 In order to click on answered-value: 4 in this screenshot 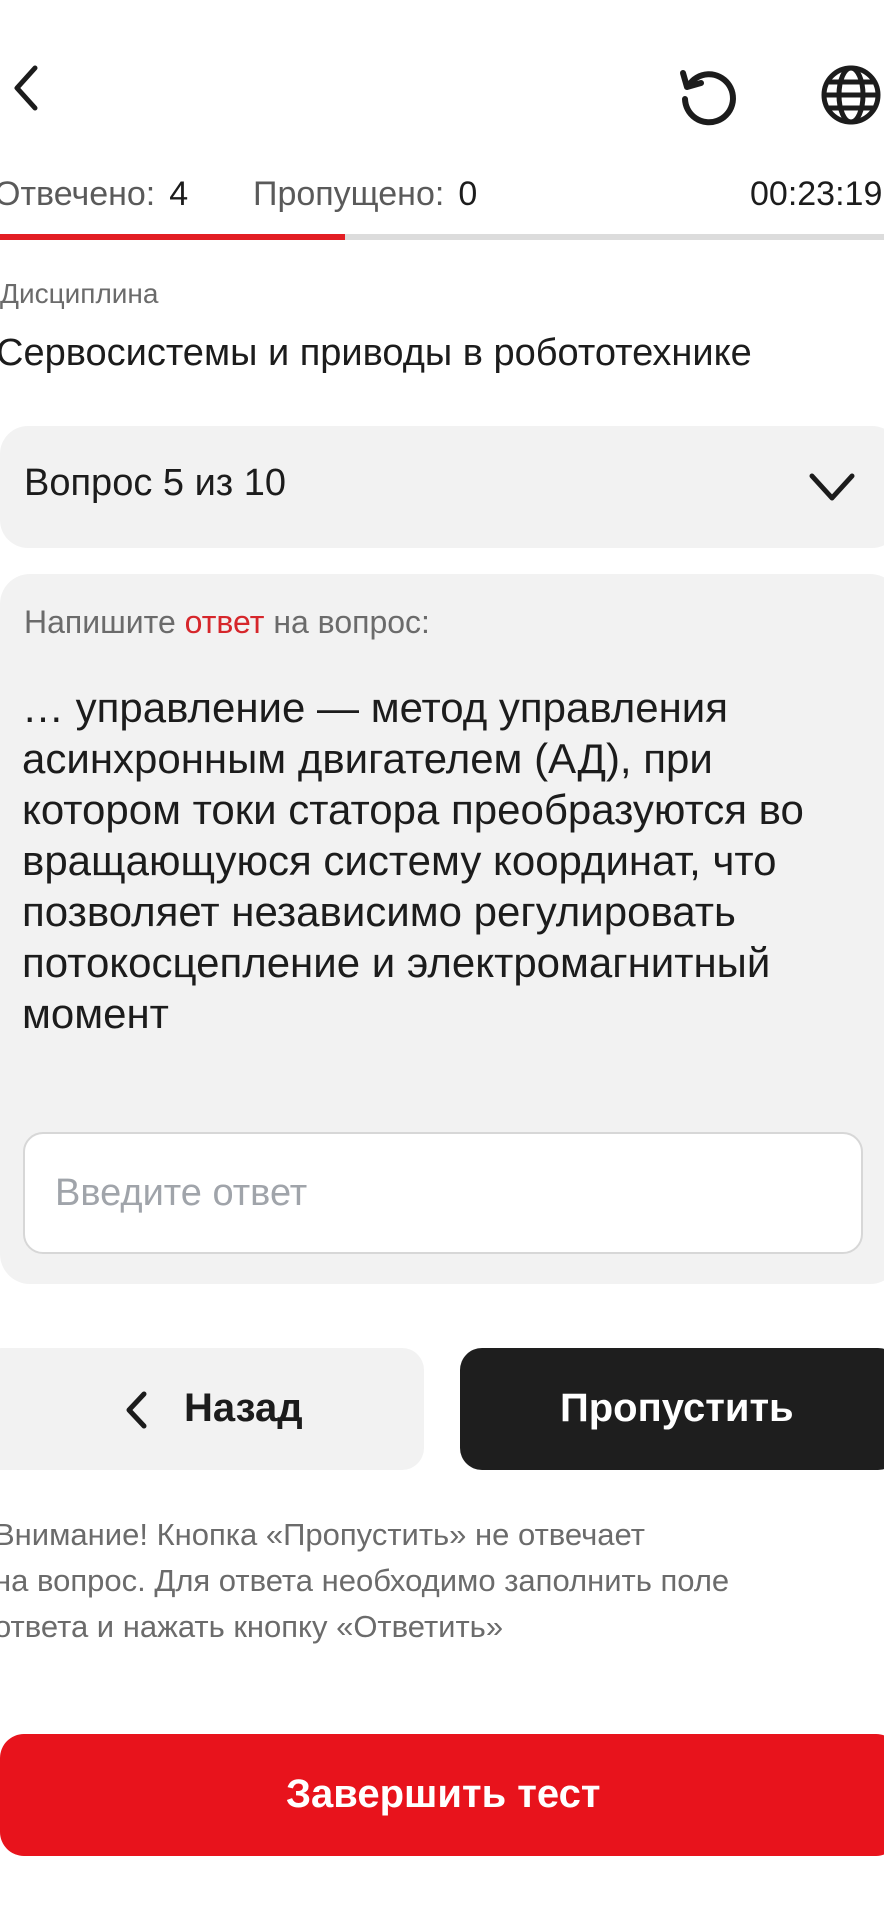, I will do `click(179, 194)`.